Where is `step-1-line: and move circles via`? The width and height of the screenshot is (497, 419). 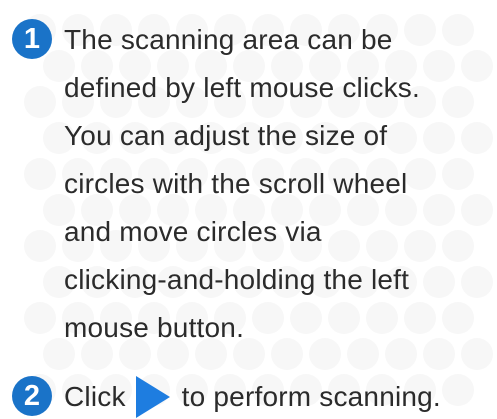
step-1-line: and move circles via is located at coordinates (193, 231).